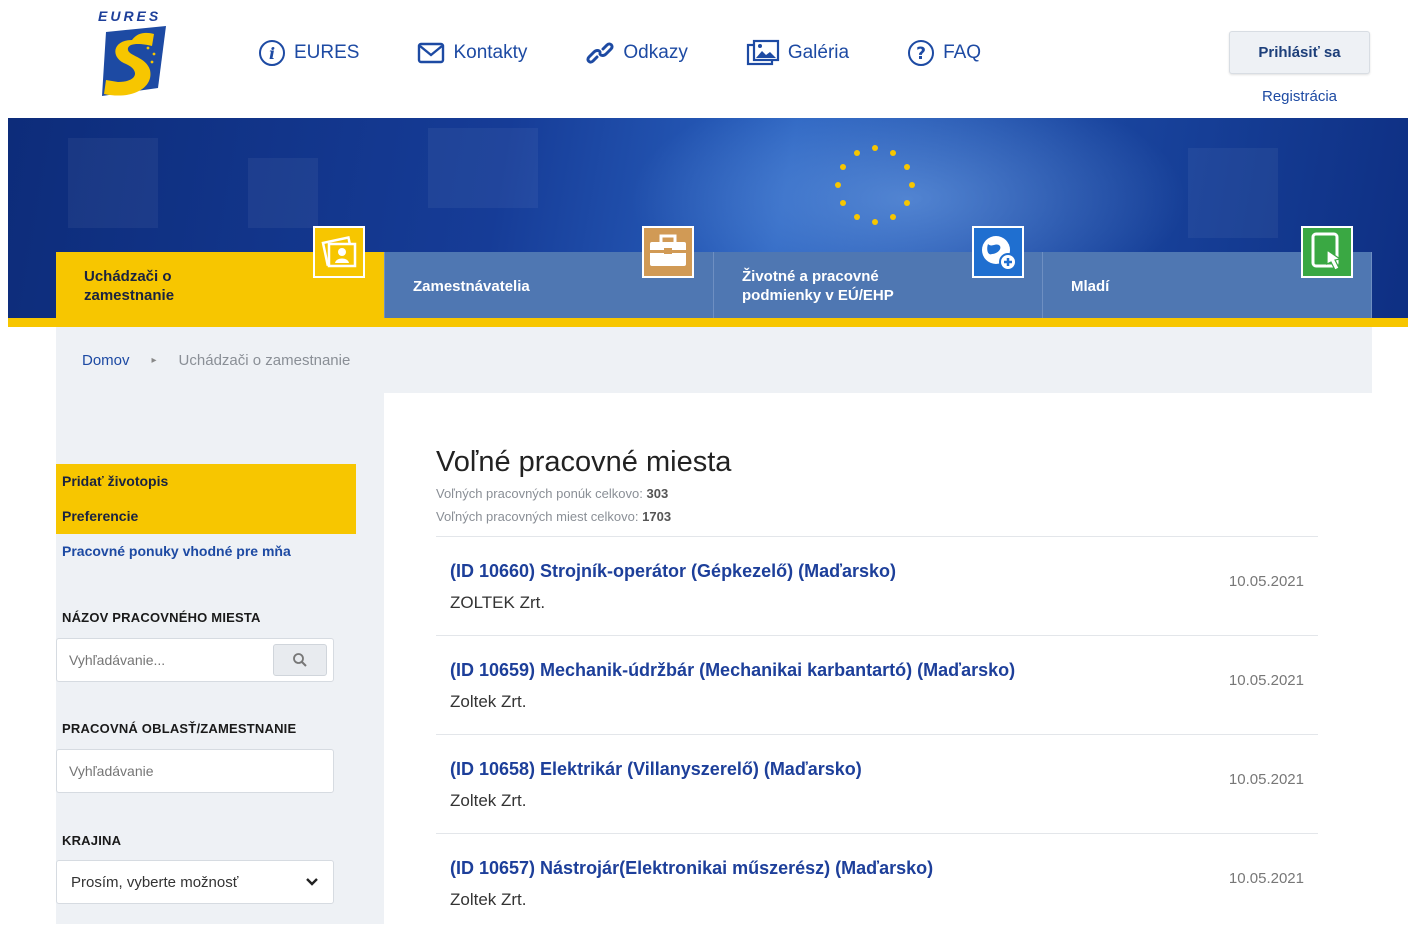 This screenshot has height=932, width=1408. I want to click on offers-total-count: 303, so click(657, 493).